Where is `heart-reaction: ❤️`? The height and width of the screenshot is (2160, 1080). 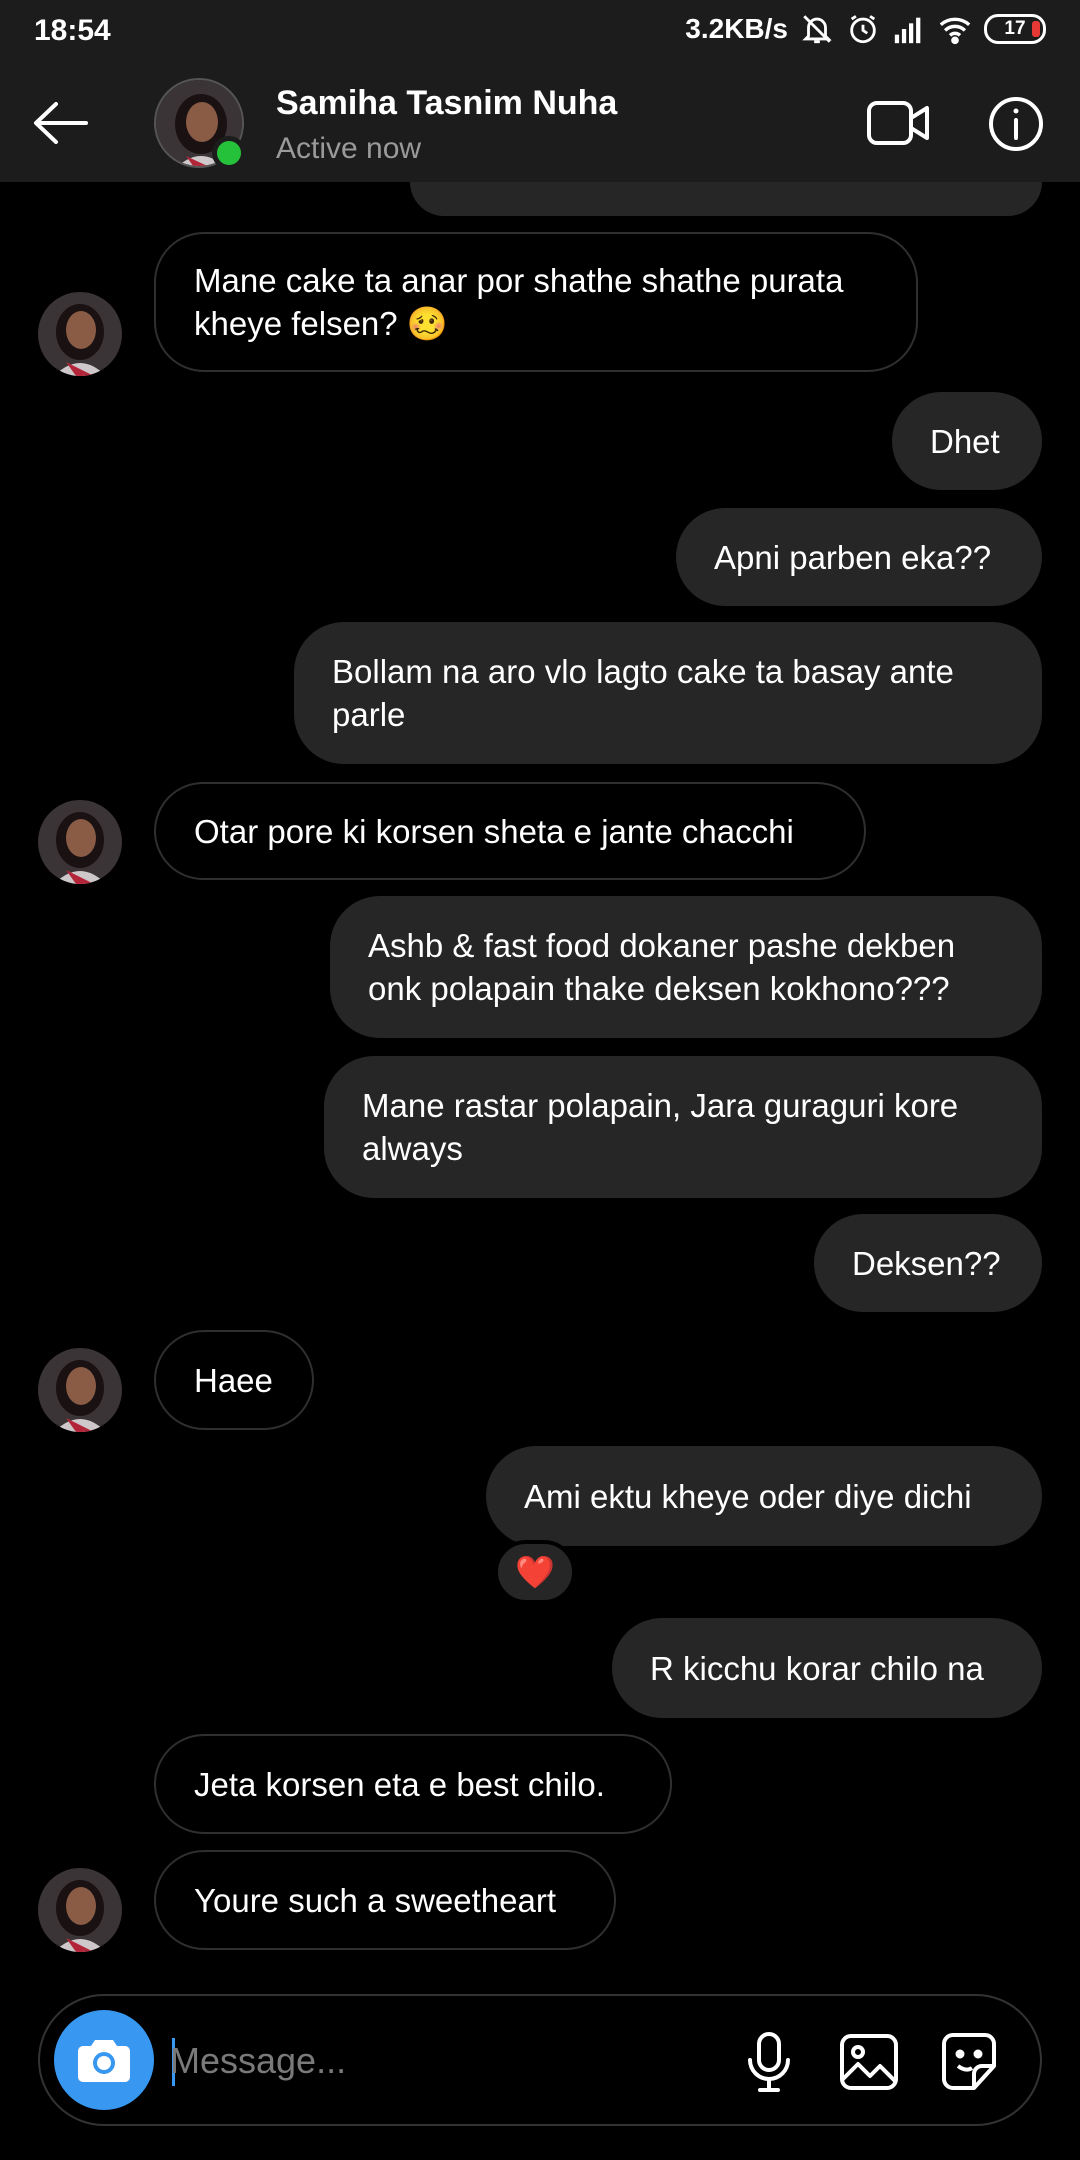 heart-reaction: ❤️ is located at coordinates (535, 1572).